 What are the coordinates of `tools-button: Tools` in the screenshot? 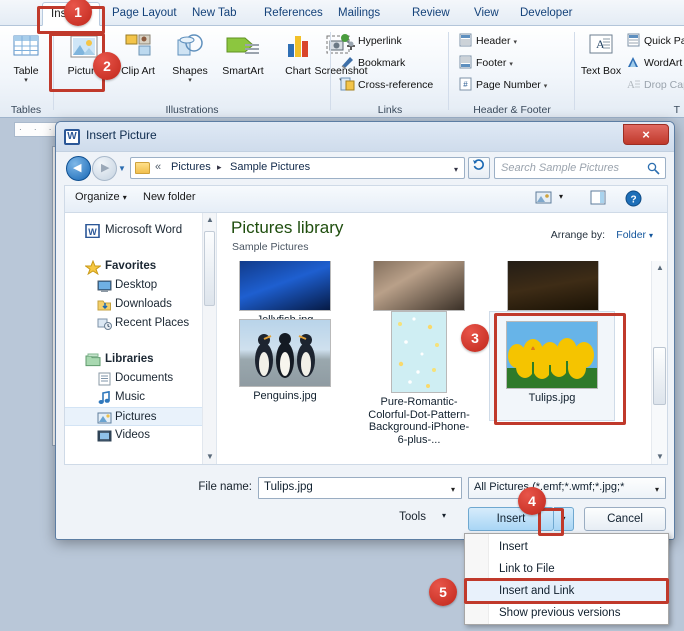 It's located at (401, 517).